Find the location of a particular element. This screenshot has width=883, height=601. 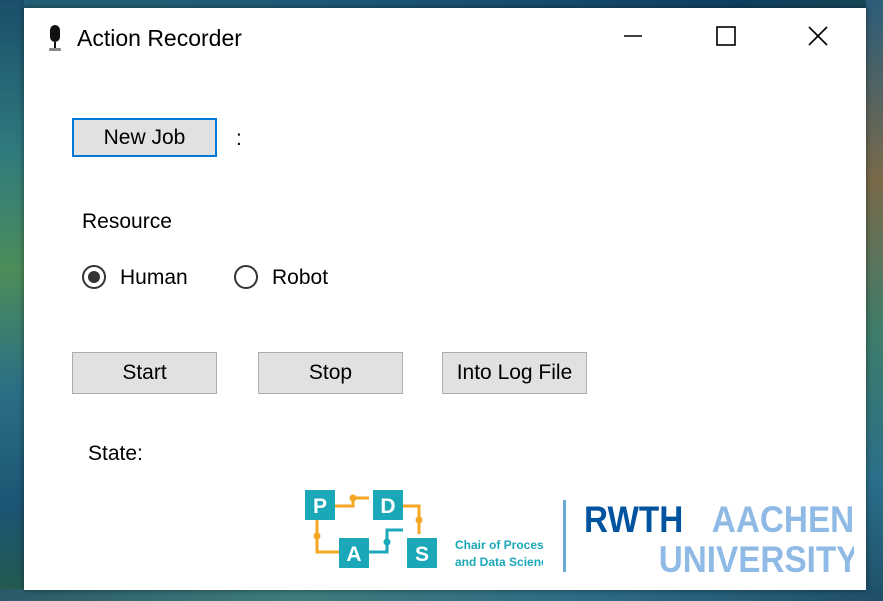

desktop-background-right is located at coordinates (874, 300).